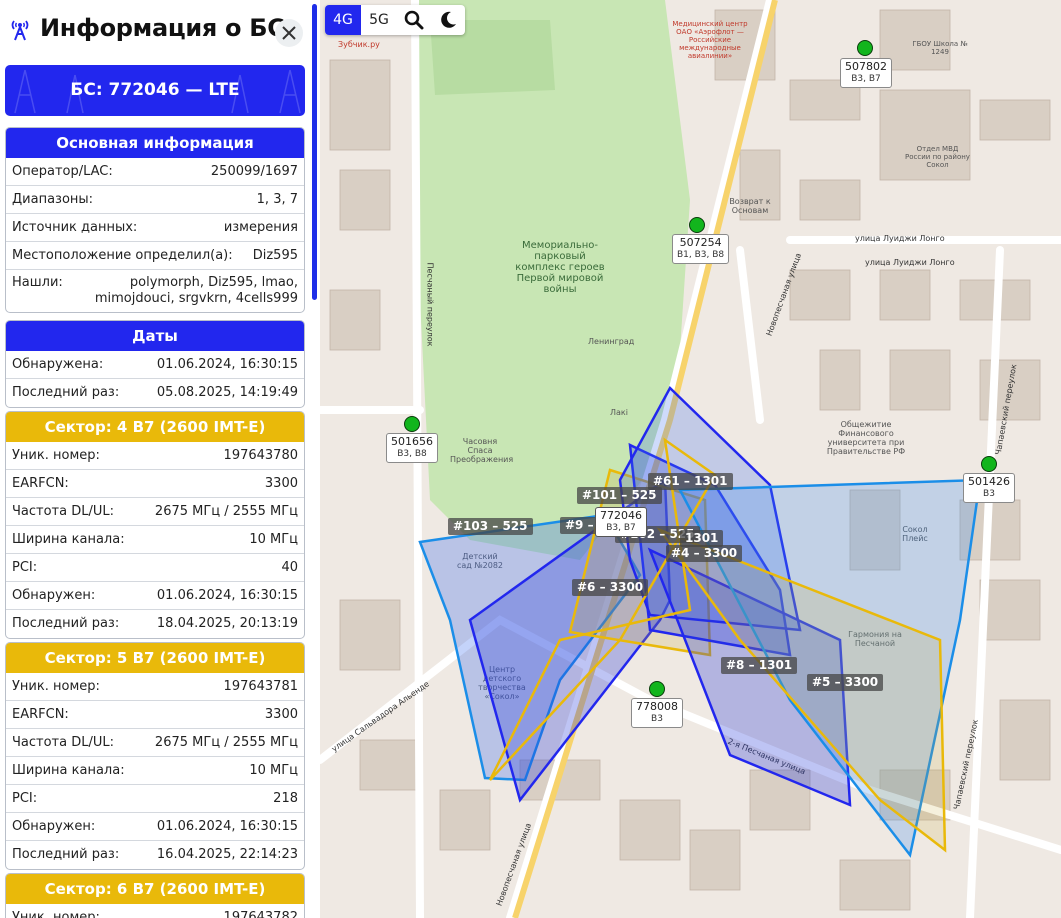 The height and width of the screenshot is (918, 1061). Describe the element at coordinates (227, 854) in the screenshot. I see `row-value: 16.04.2025, 22:14:23` at that location.